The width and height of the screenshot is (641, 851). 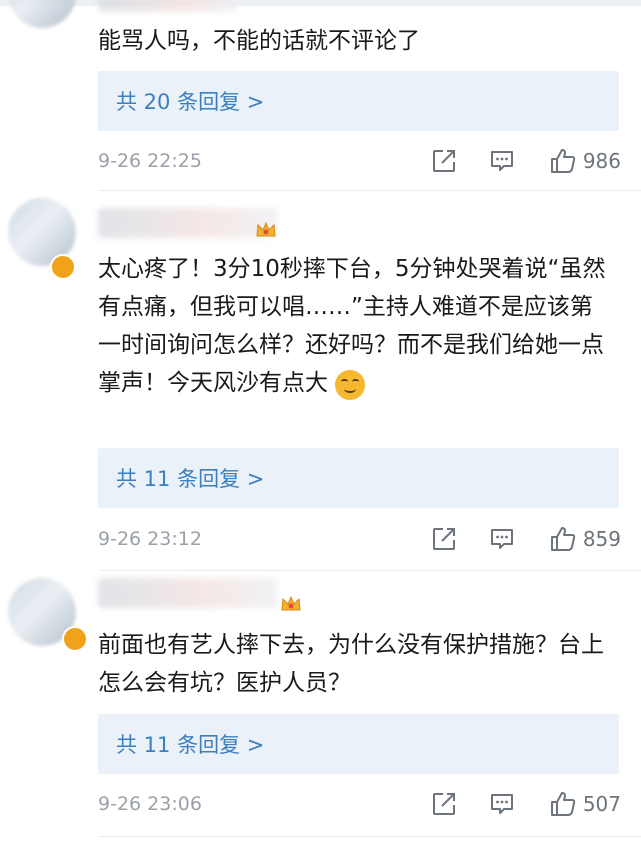 I want to click on comment-divider, so click(x=369, y=836).